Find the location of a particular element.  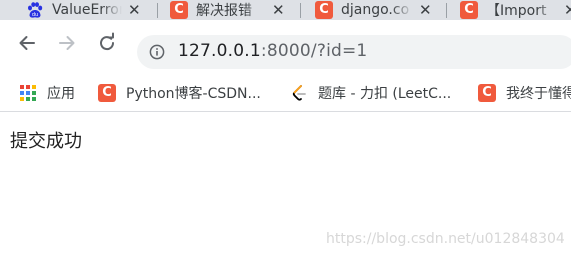

bookmark-label: 应用 is located at coordinates (61, 94).